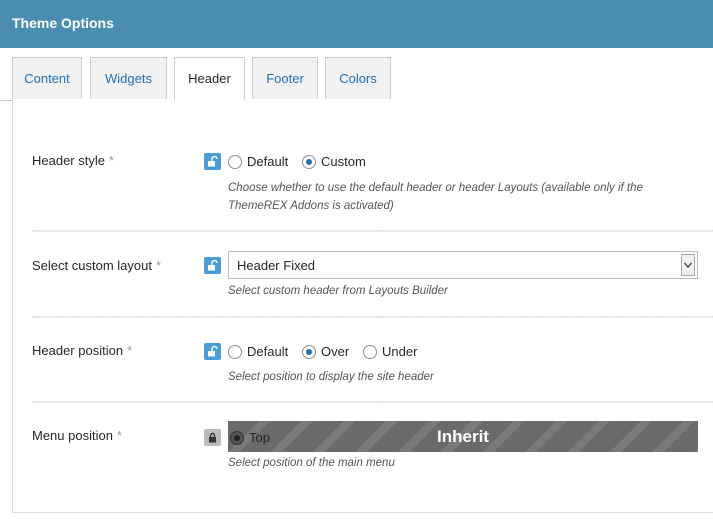 This screenshot has width=713, height=519. I want to click on tab-footer: Footer, so click(285, 78).